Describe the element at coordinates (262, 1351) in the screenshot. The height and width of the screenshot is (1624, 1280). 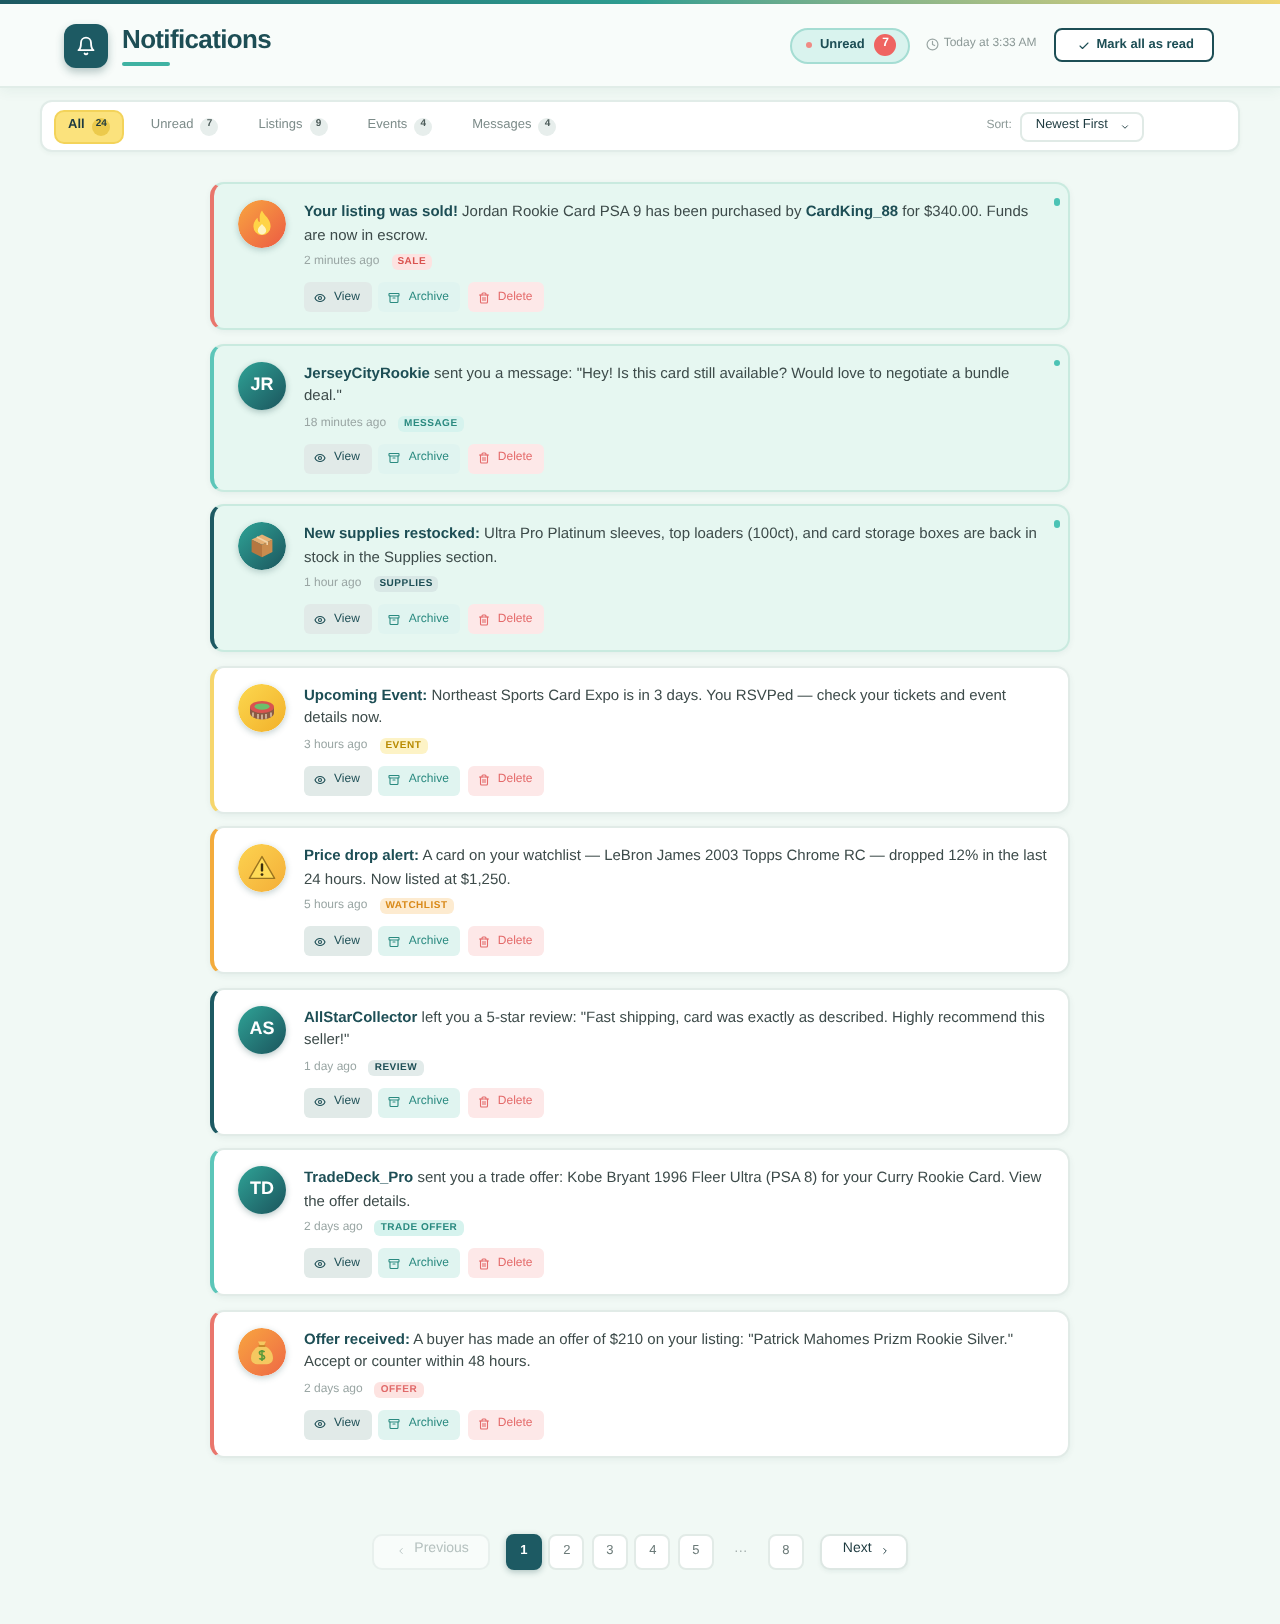
I see `money-bag-icon` at that location.